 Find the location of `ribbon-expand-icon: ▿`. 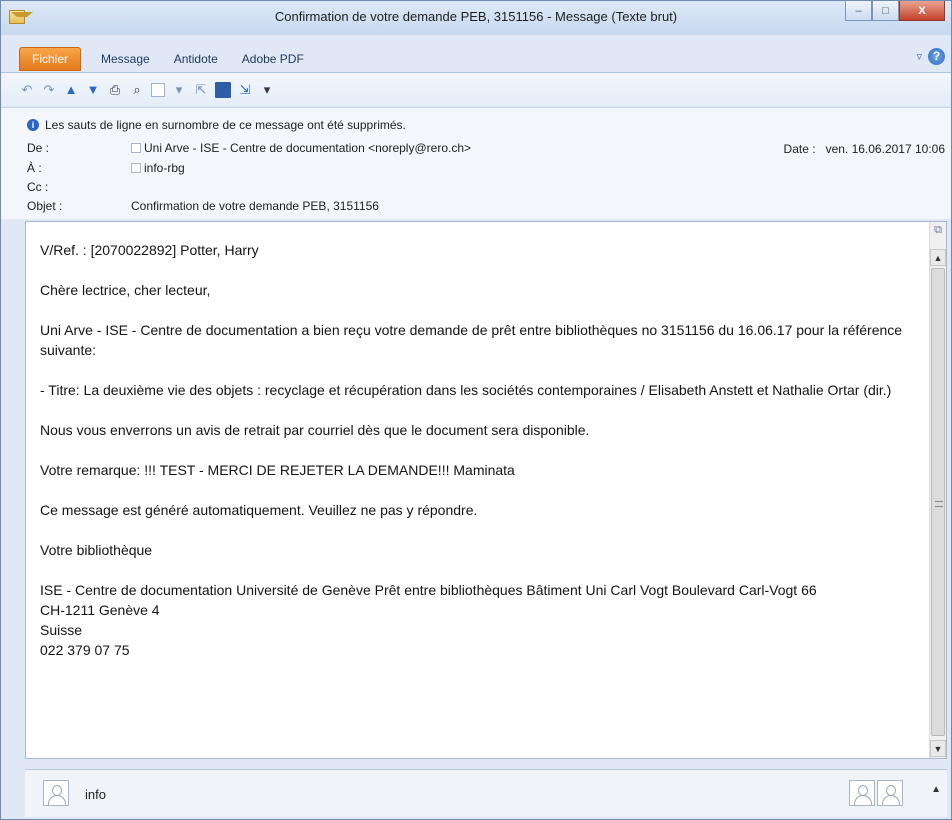

ribbon-expand-icon: ▿ is located at coordinates (919, 56).